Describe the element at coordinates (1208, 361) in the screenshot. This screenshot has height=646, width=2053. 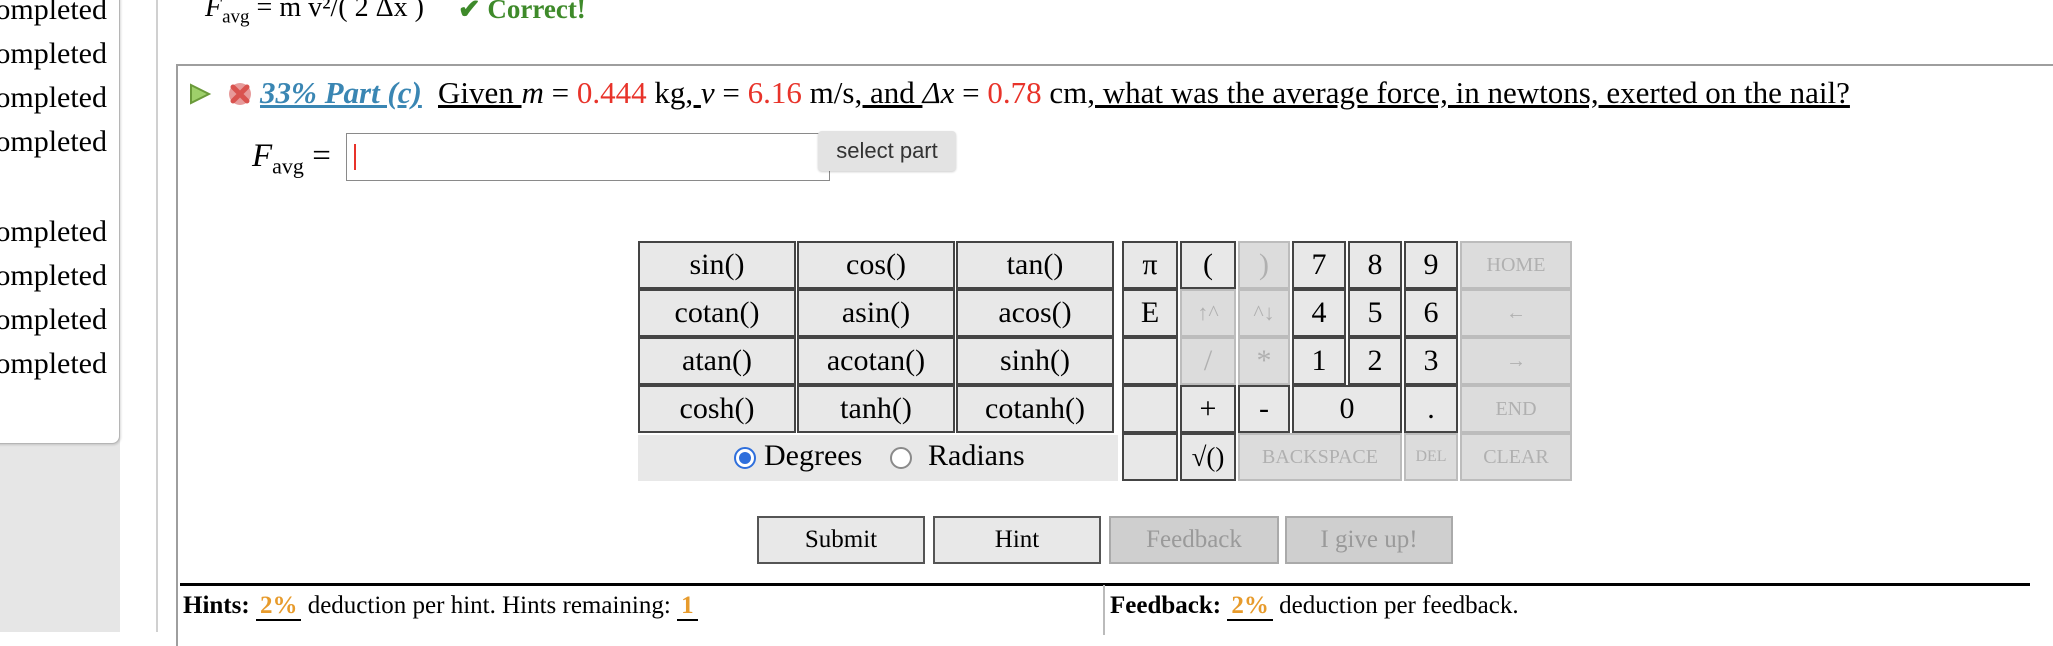
I see `key-divide: /` at that location.